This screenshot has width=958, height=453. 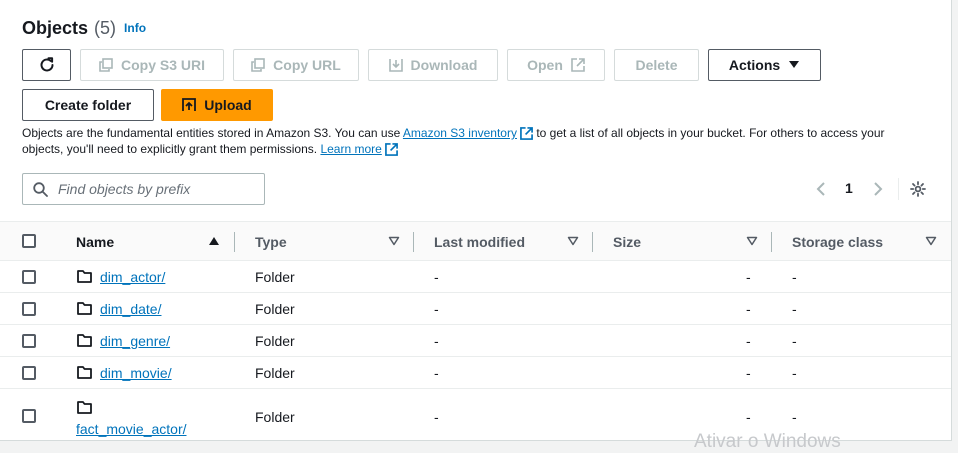 What do you see at coordinates (821, 189) in the screenshot?
I see `chevron-left-icon` at bounding box center [821, 189].